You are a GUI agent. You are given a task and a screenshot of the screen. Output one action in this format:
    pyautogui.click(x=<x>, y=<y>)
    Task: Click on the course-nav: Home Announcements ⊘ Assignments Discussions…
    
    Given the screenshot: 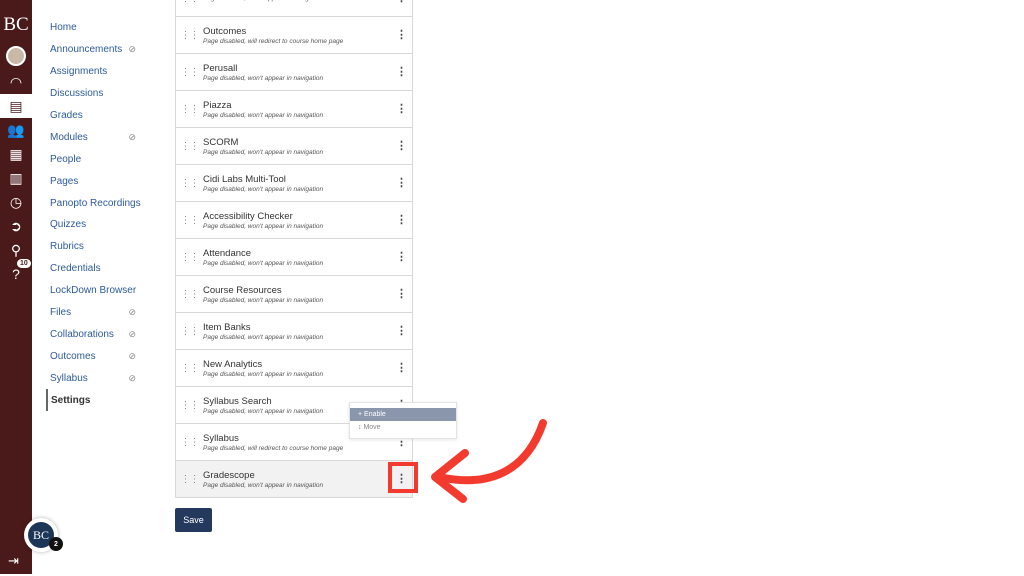 What is the action you would take?
    pyautogui.click(x=96, y=214)
    